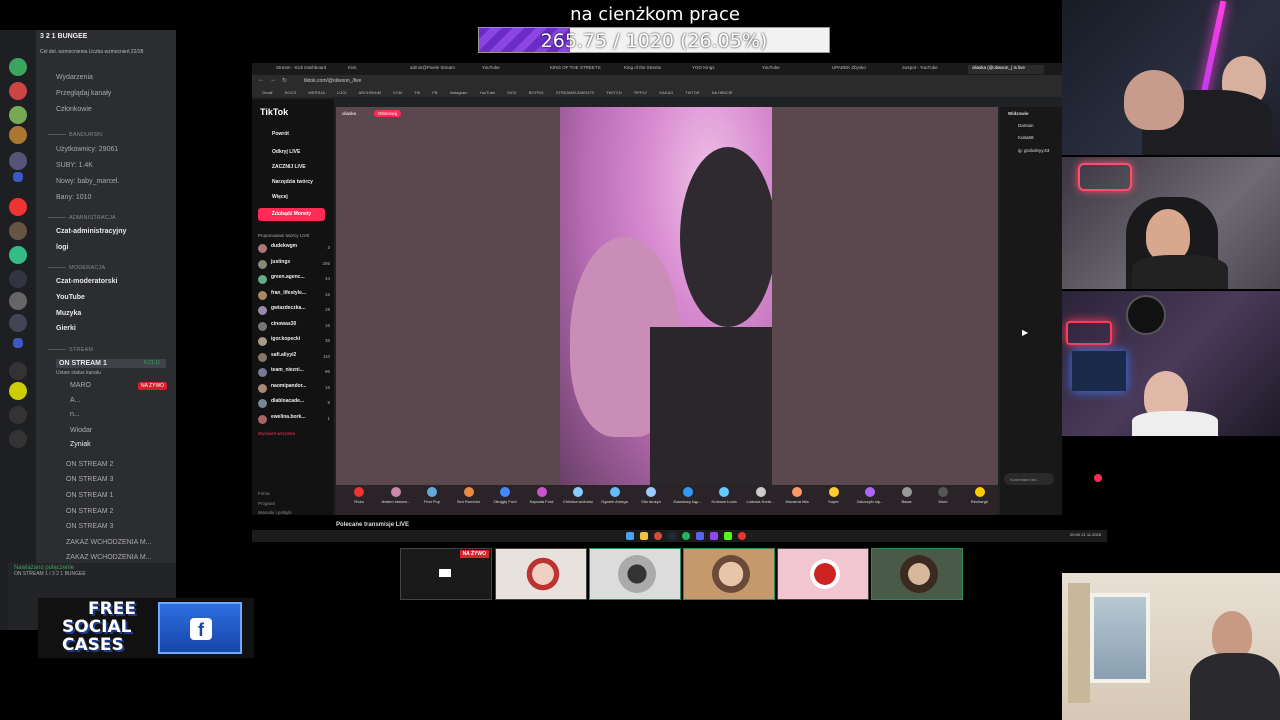 This screenshot has width=1280, height=720. What do you see at coordinates (666, 92) in the screenshot?
I see `bookmark: KAKAO` at bounding box center [666, 92].